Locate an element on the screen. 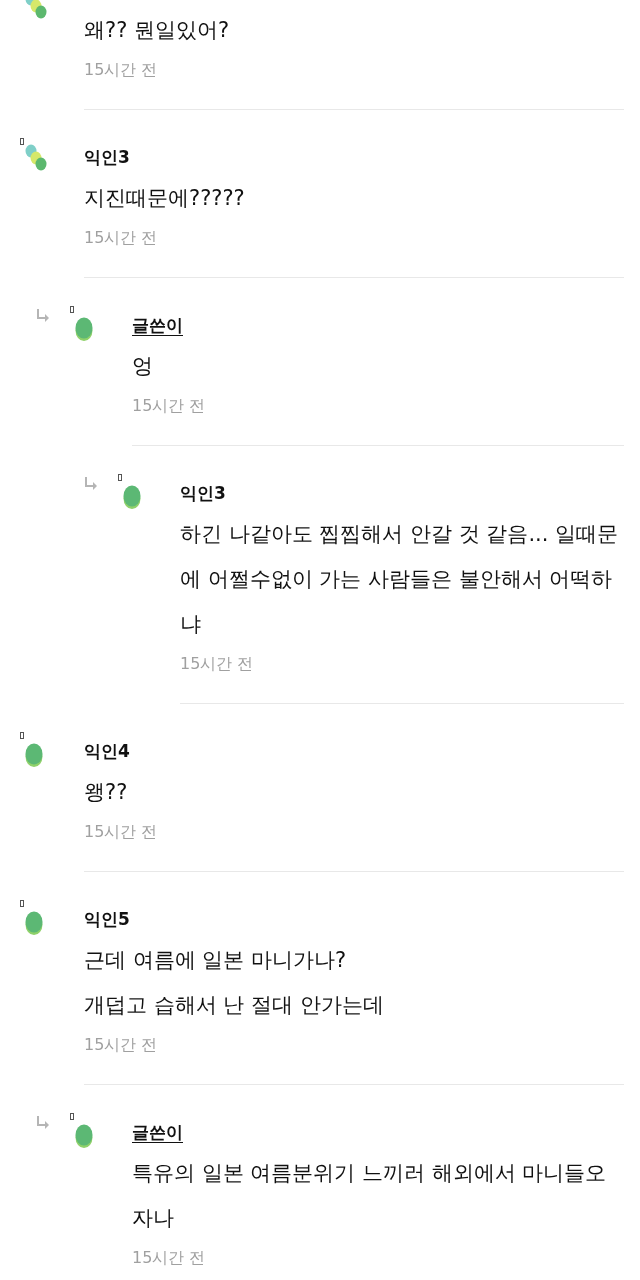  comment-text: 하긴 나같아도 찝찝해서 안갈 것 같음... 일때문에 어쩔수없이 가는 사람들은 불안해서 어떡하냐 is located at coordinates (400, 579).